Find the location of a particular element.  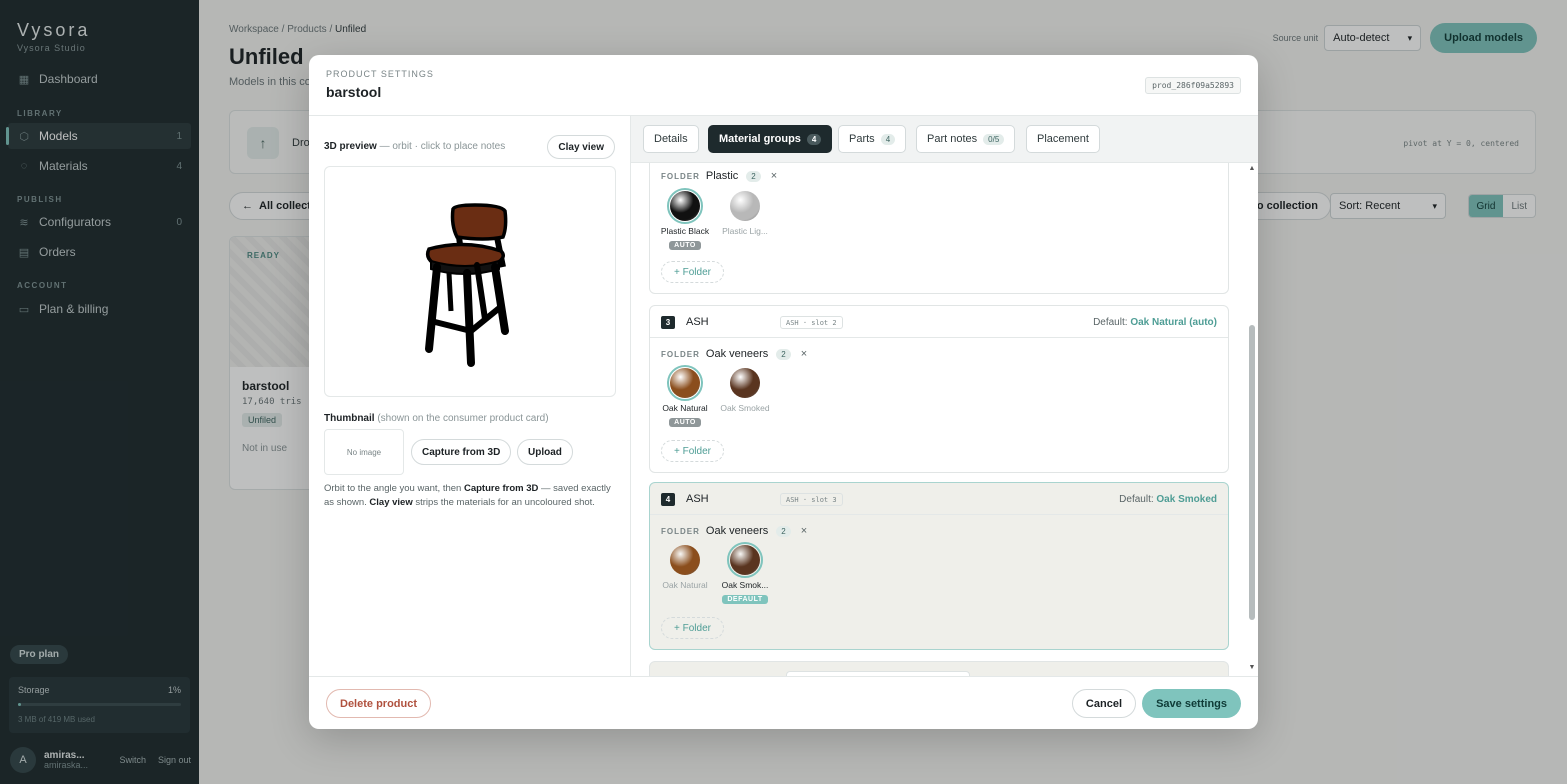

delete-product-button: Delete product is located at coordinates (379, 703).